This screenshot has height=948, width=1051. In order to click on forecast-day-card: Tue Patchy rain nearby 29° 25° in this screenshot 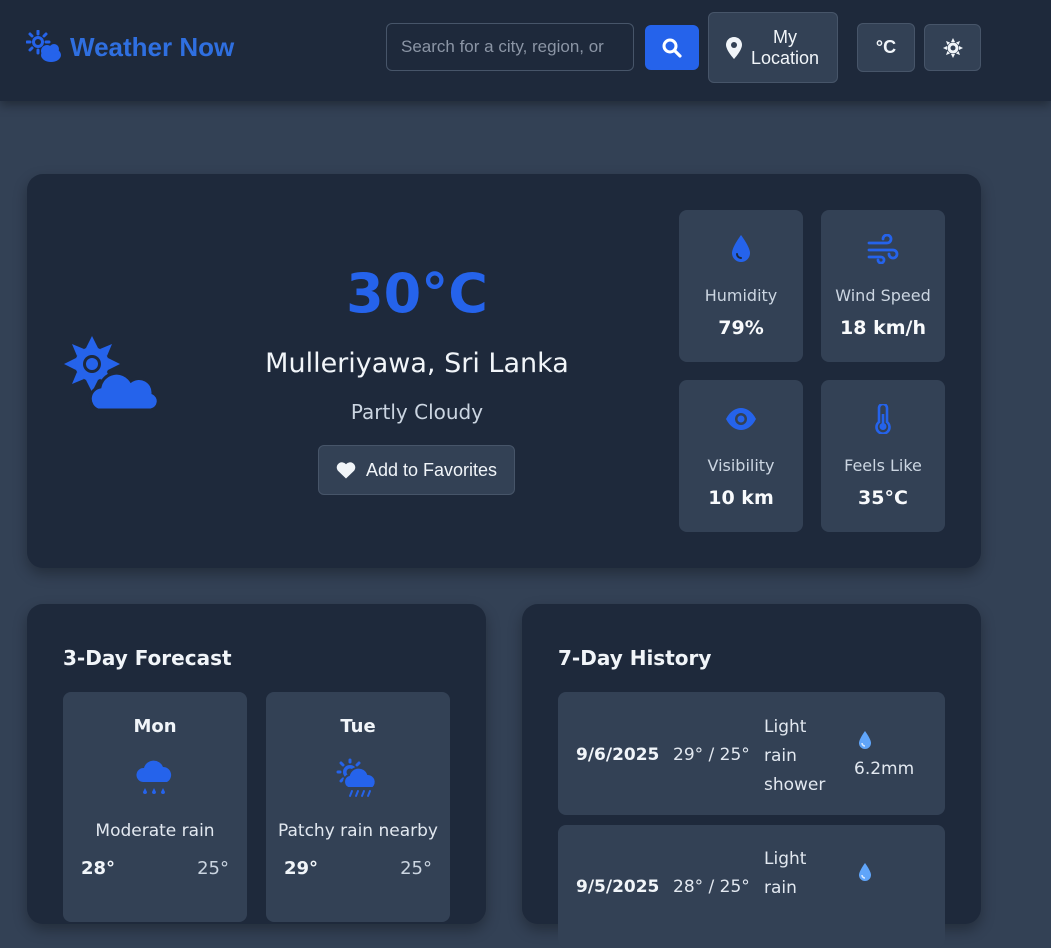, I will do `click(358, 807)`.